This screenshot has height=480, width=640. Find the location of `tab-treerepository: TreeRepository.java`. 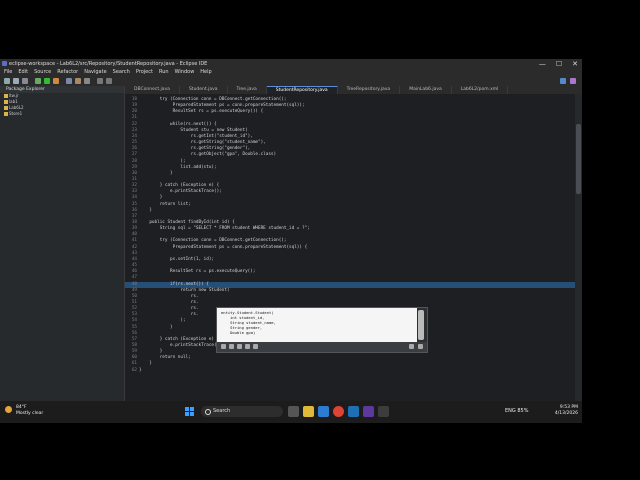

tab-treerepository: TreeRepository.java is located at coordinates (369, 90).